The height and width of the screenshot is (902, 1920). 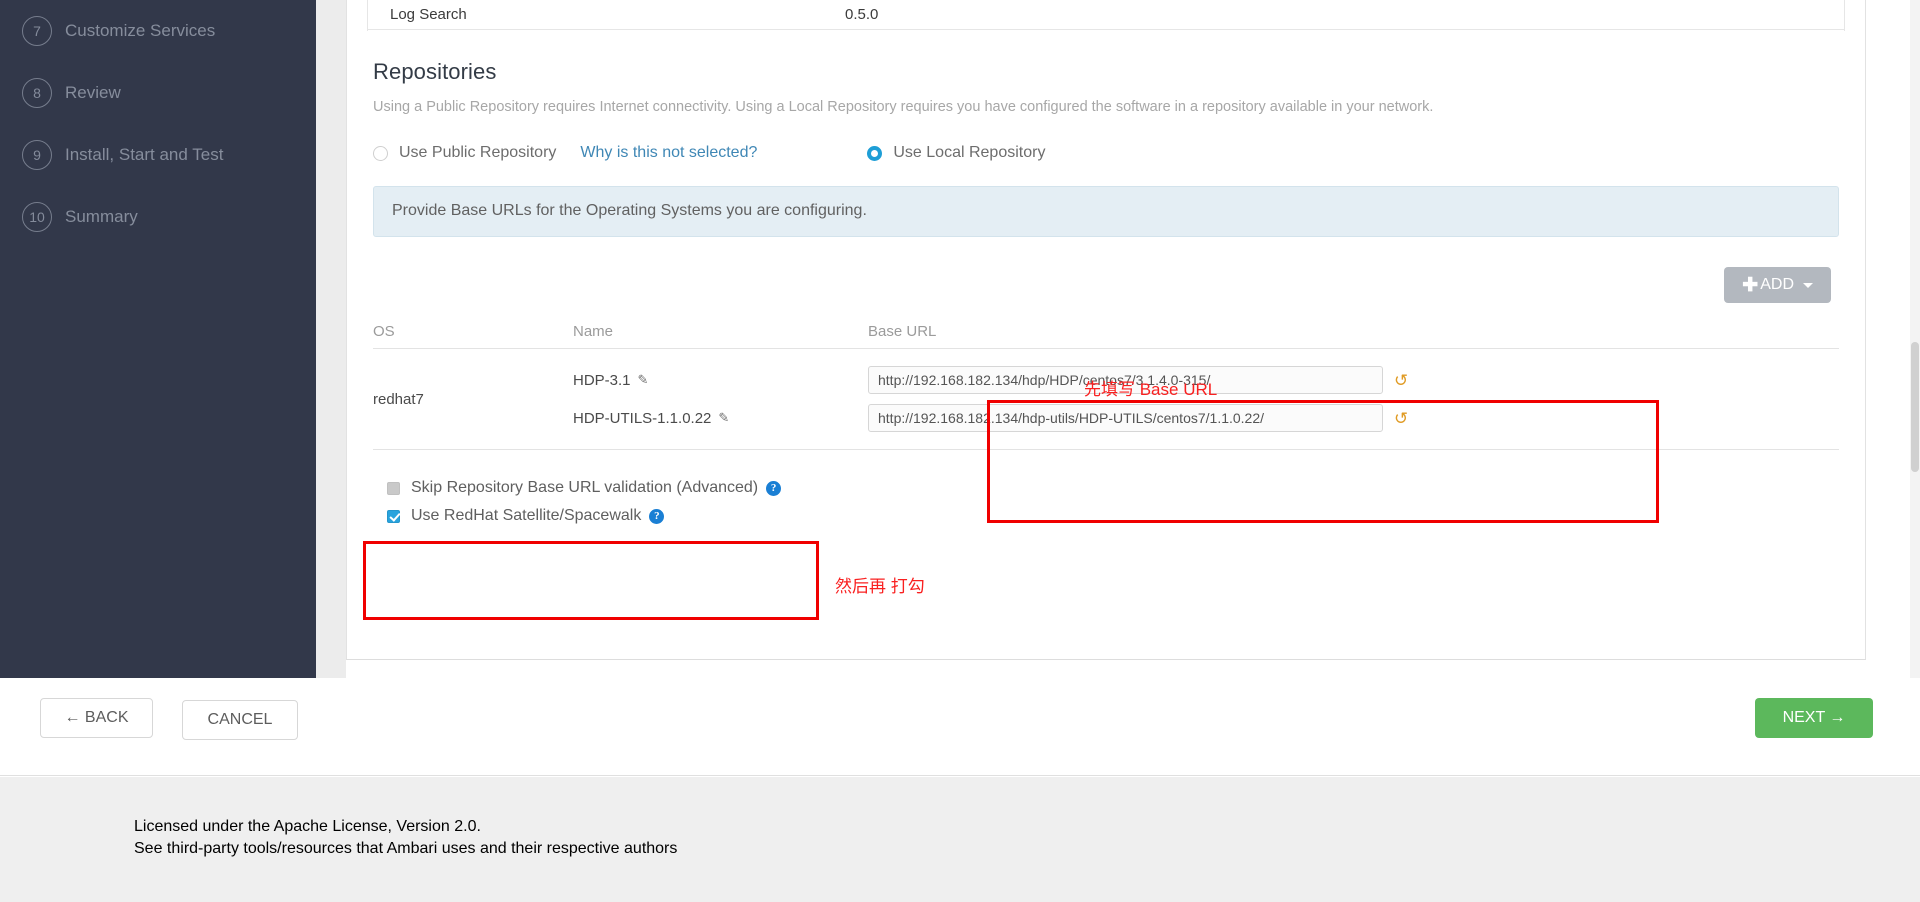 I want to click on service-version-cell: 0.5.0, so click(x=862, y=14).